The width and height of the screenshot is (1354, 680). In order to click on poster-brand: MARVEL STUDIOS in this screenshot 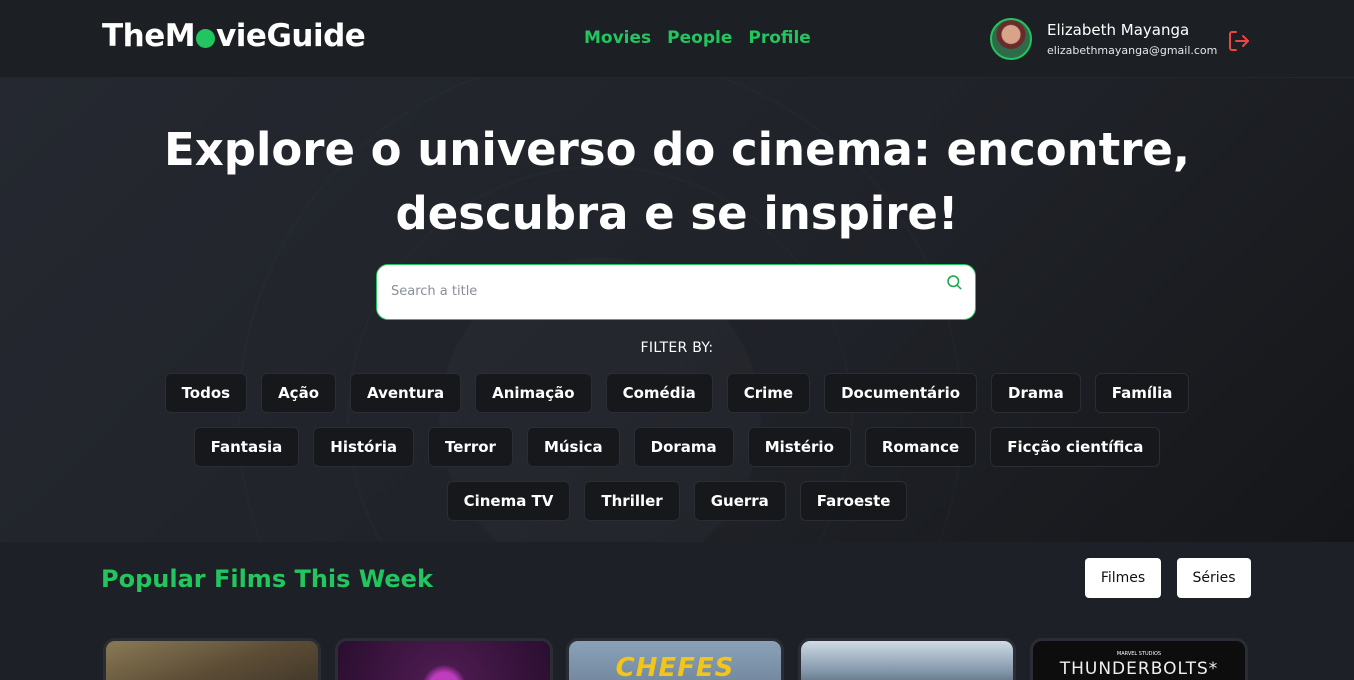, I will do `click(1139, 654)`.